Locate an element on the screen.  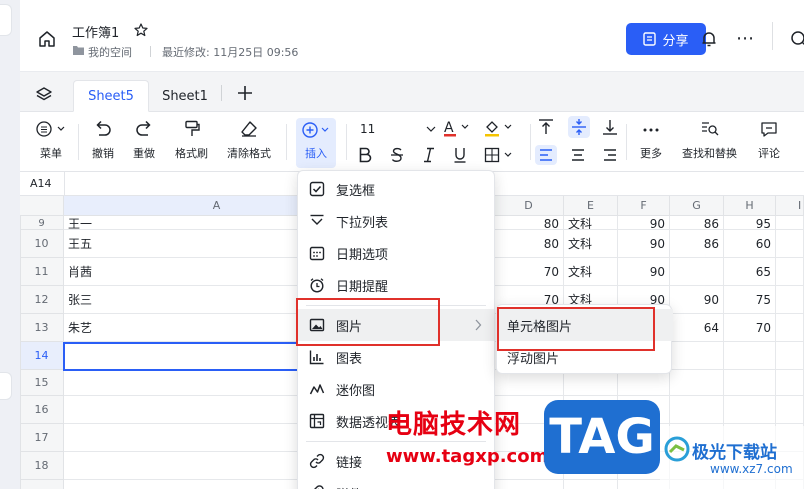
menu-button: 菜单 is located at coordinates (51, 140).